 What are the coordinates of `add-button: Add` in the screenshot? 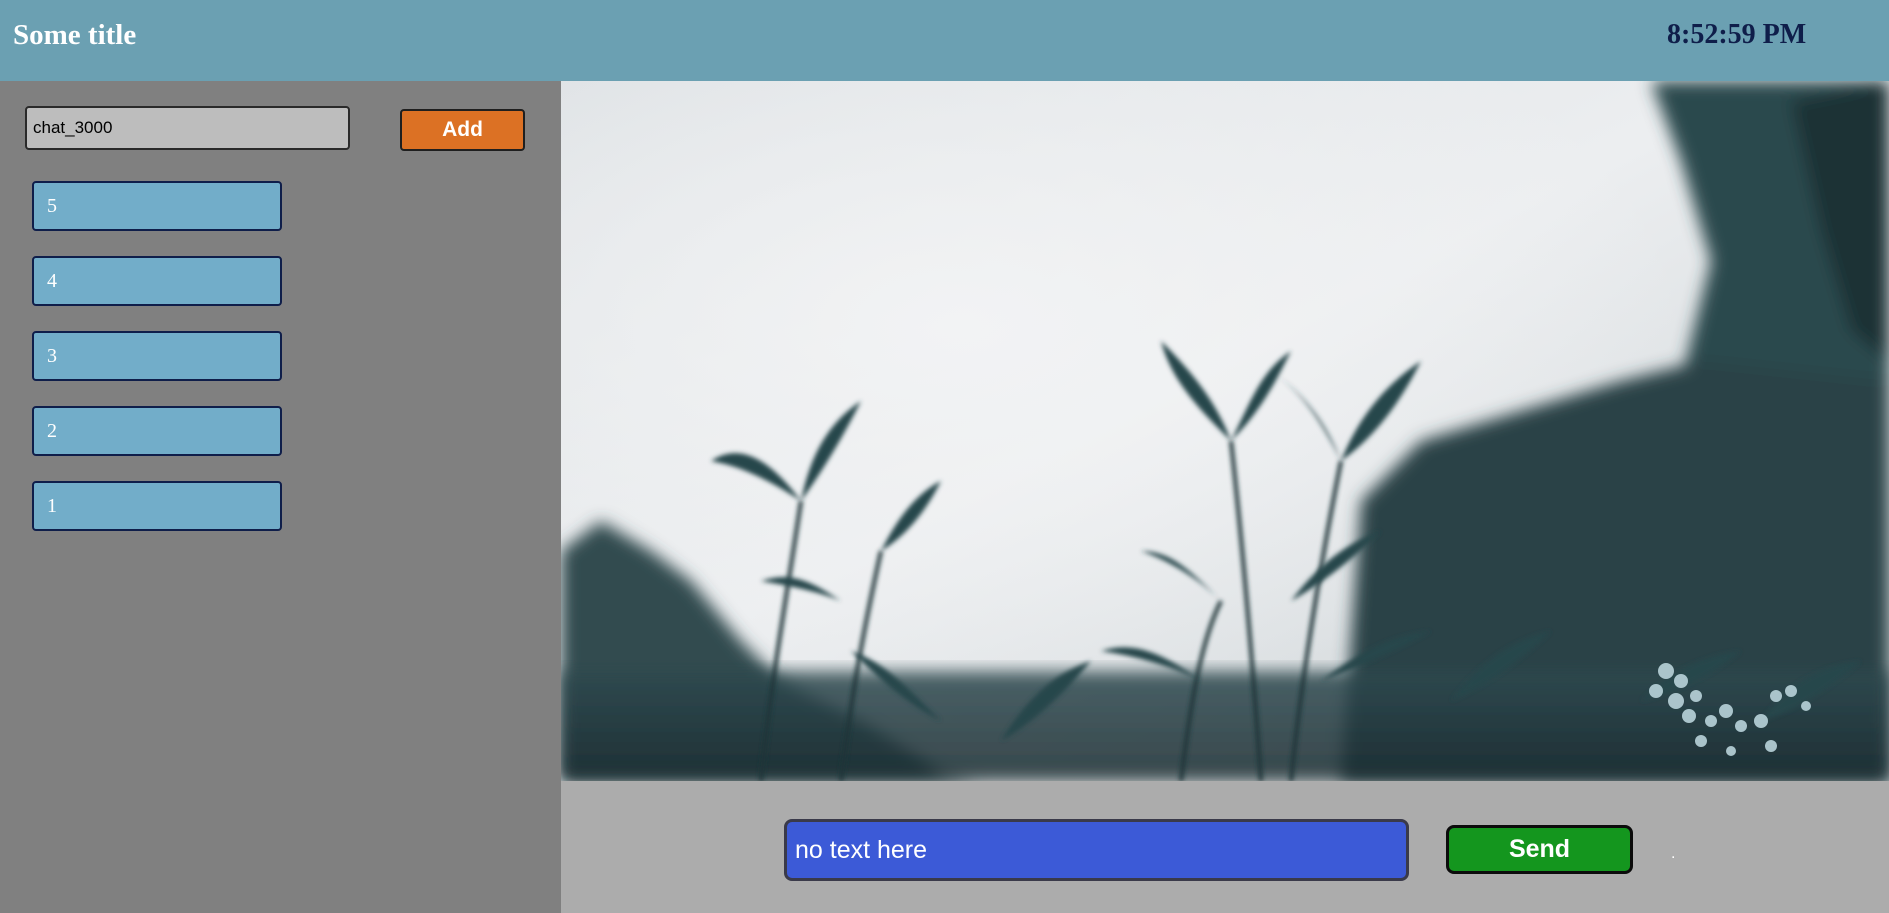 It's located at (462, 130).